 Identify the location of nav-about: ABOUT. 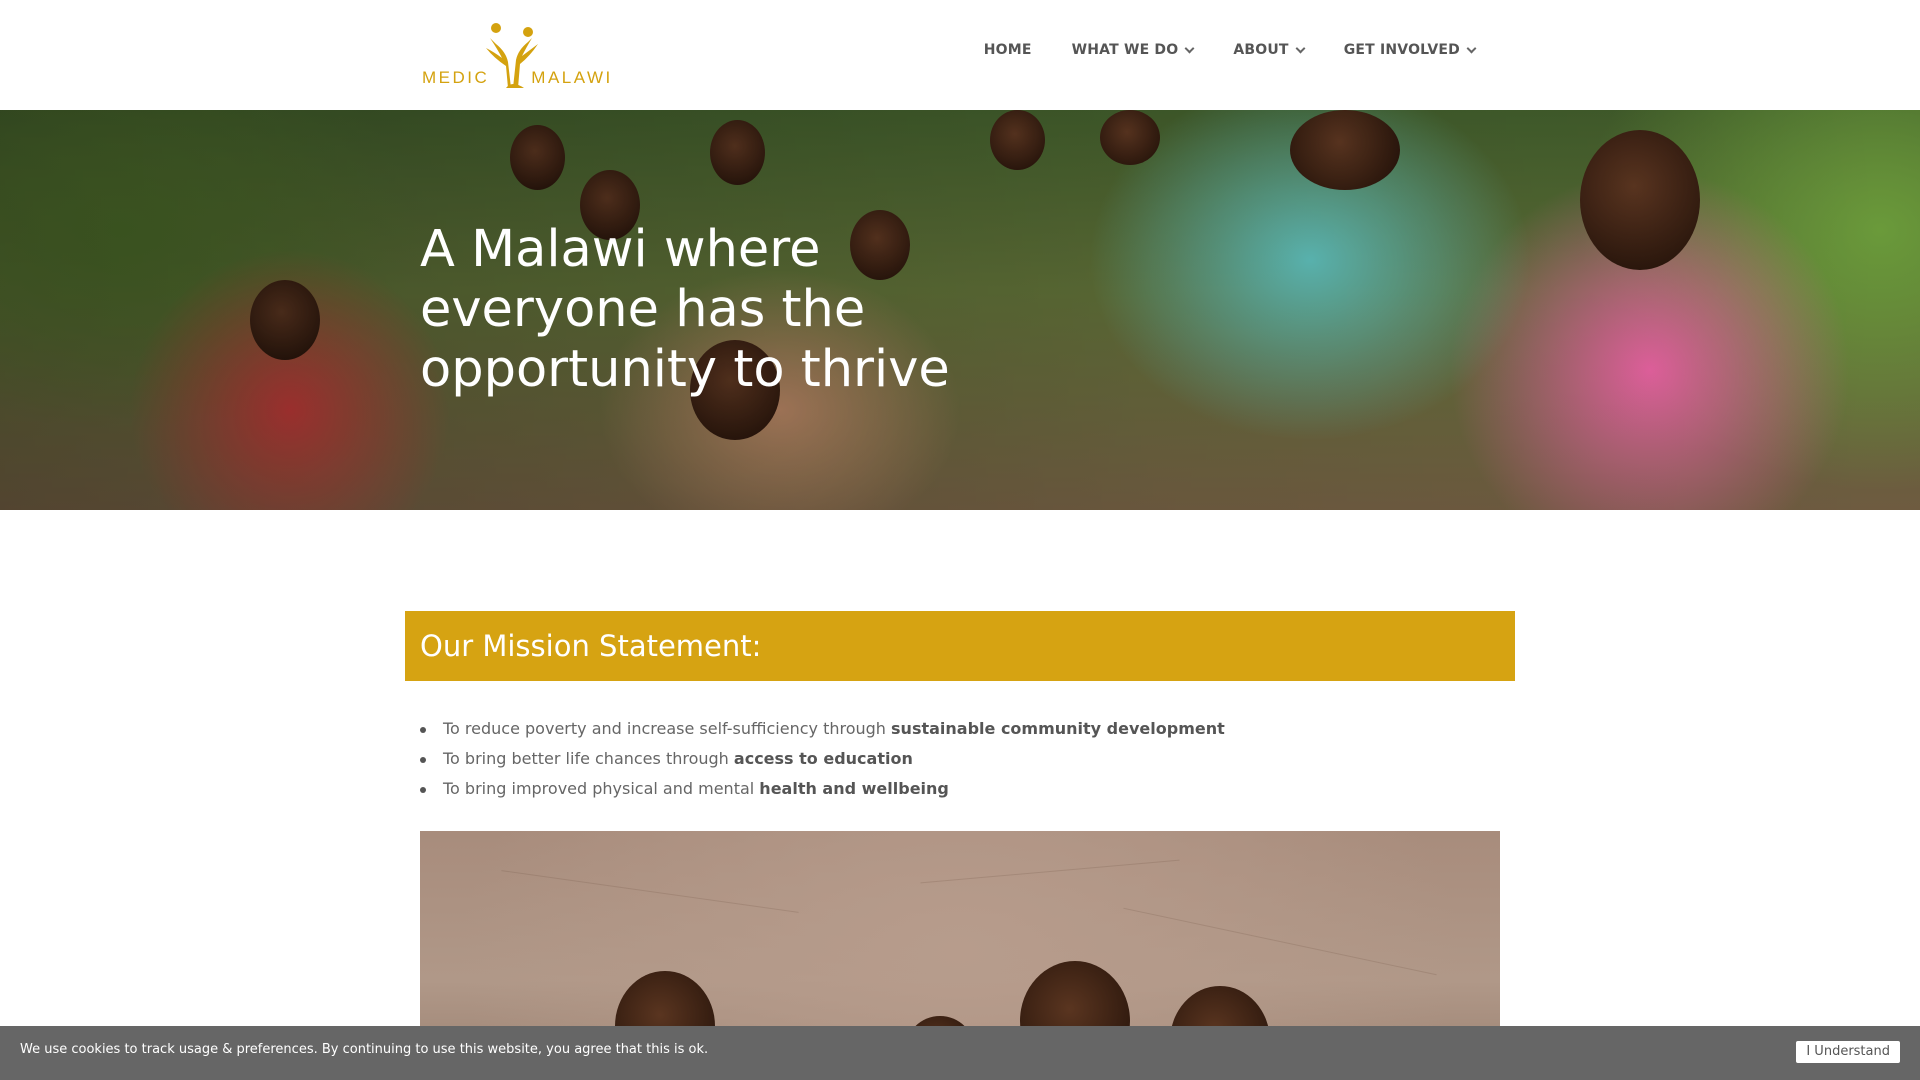
(1269, 50).